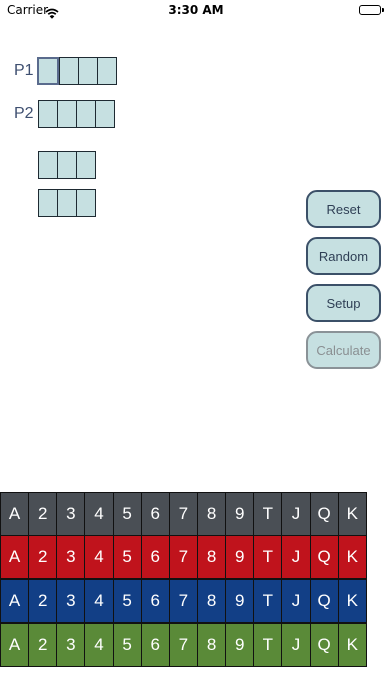 The width and height of the screenshot is (392, 696). Describe the element at coordinates (343, 303) in the screenshot. I see `setup-button: Setup` at that location.